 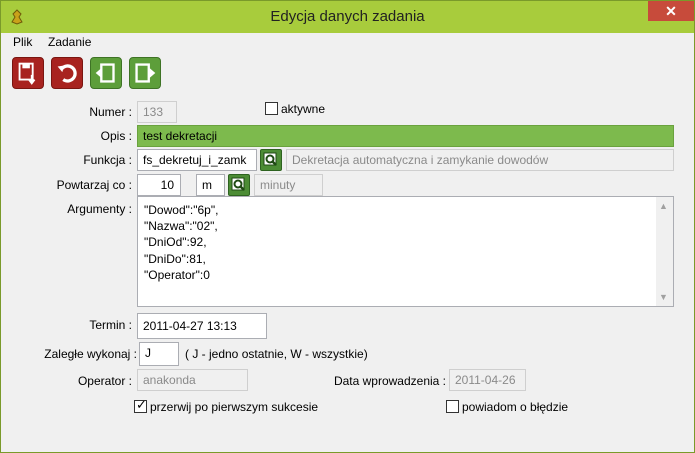 What do you see at coordinates (271, 108) in the screenshot?
I see `aktywne-checkbox` at bounding box center [271, 108].